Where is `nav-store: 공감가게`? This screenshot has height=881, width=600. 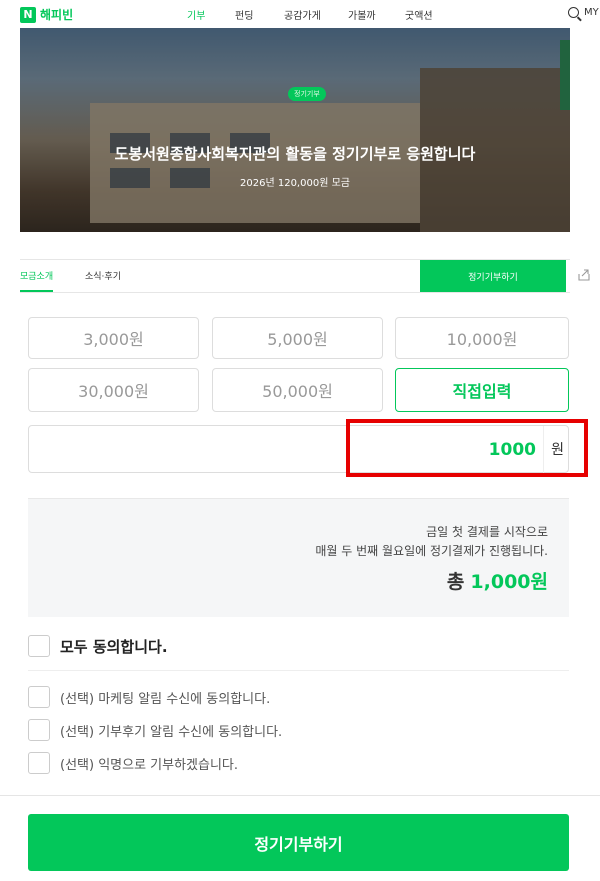 nav-store: 공감가게 is located at coordinates (302, 14).